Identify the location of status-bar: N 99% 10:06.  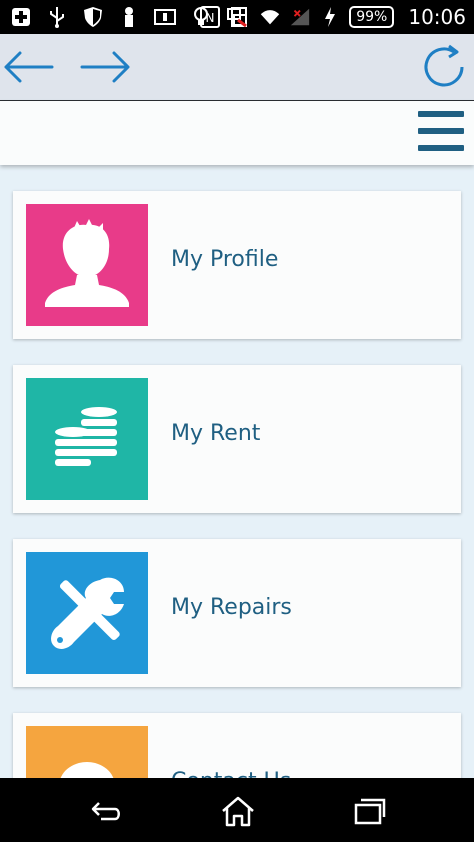
(237, 17).